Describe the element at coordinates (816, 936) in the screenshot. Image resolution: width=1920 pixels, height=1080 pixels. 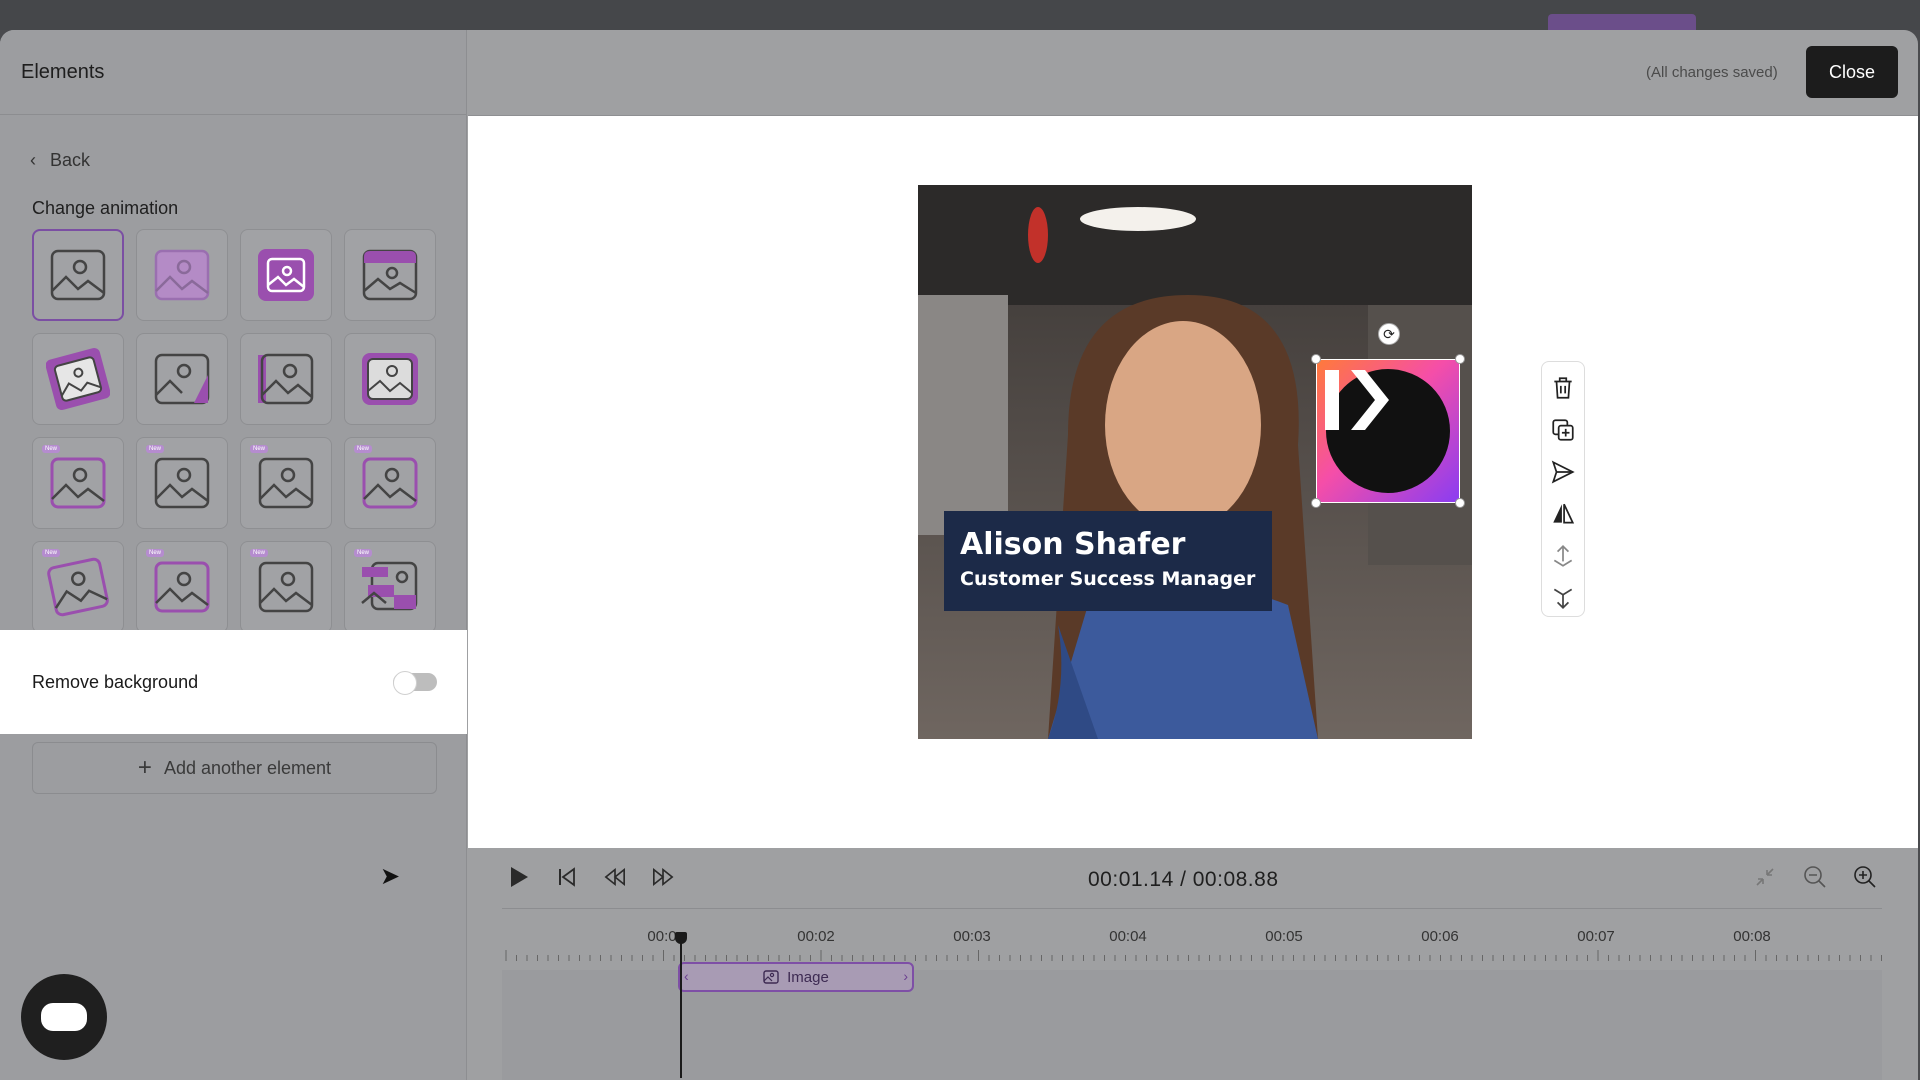
I see `tick-label: 00:02` at that location.